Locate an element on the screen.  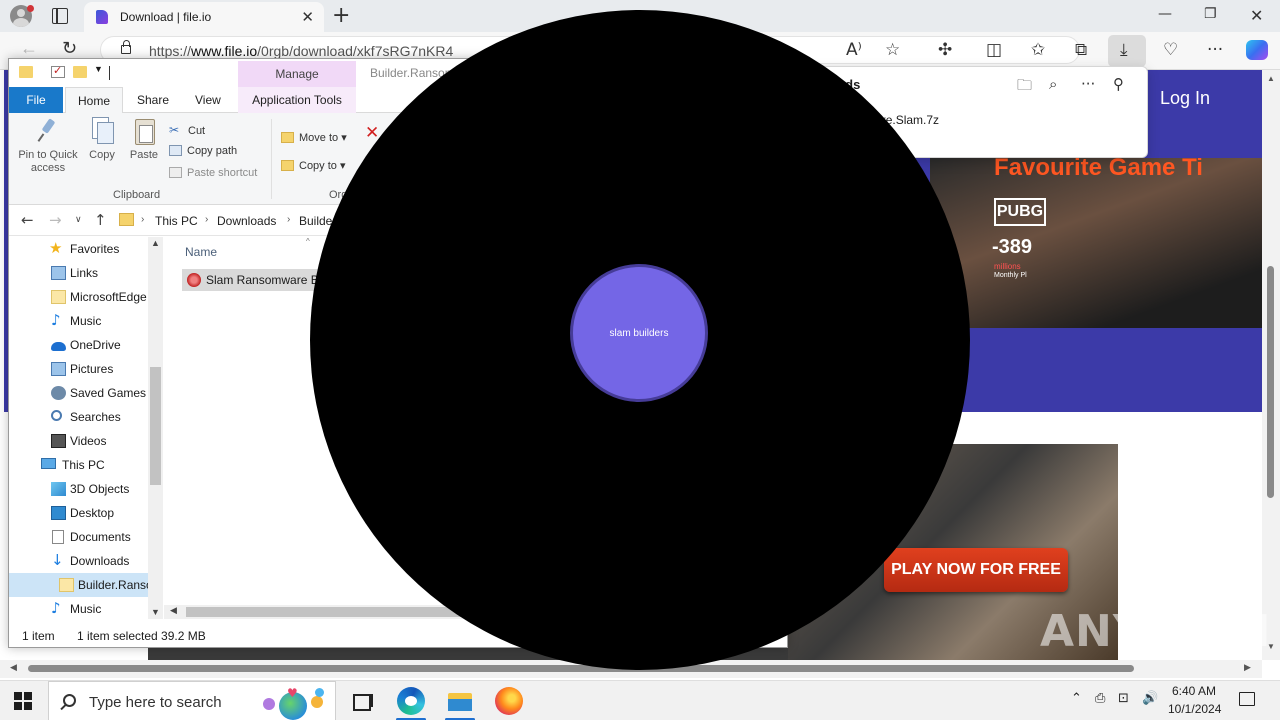
tab-file: File is located at coordinates (36, 100).